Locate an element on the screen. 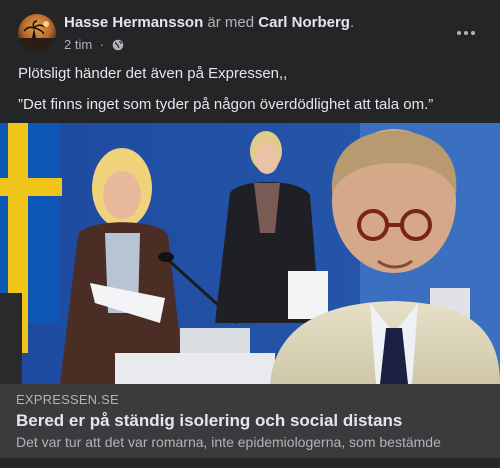 The image size is (500, 468). post-time: 2 tim is located at coordinates (78, 44).